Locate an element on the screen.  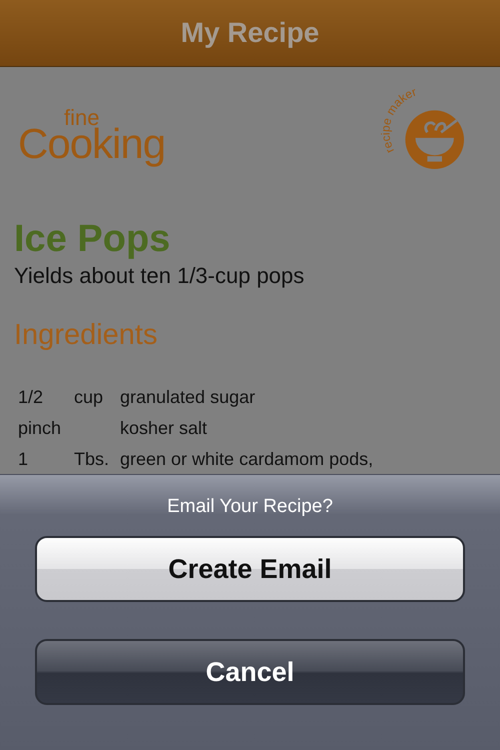
ingredient-name: granulated sugar is located at coordinates (188, 397).